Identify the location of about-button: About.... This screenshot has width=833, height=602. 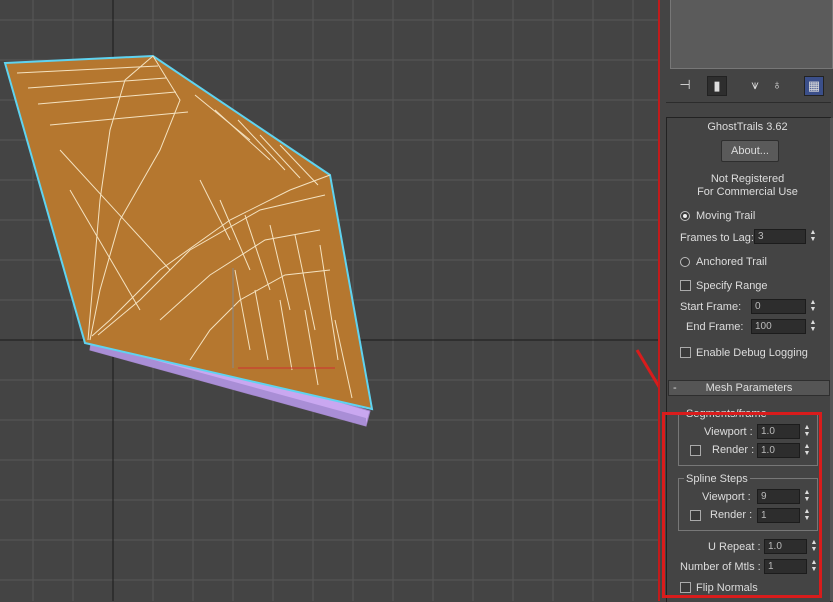
(750, 151).